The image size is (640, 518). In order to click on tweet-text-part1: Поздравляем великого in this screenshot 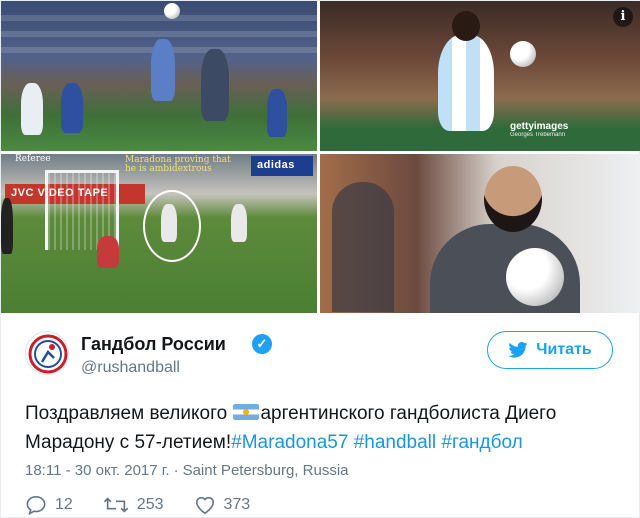, I will do `click(129, 413)`.